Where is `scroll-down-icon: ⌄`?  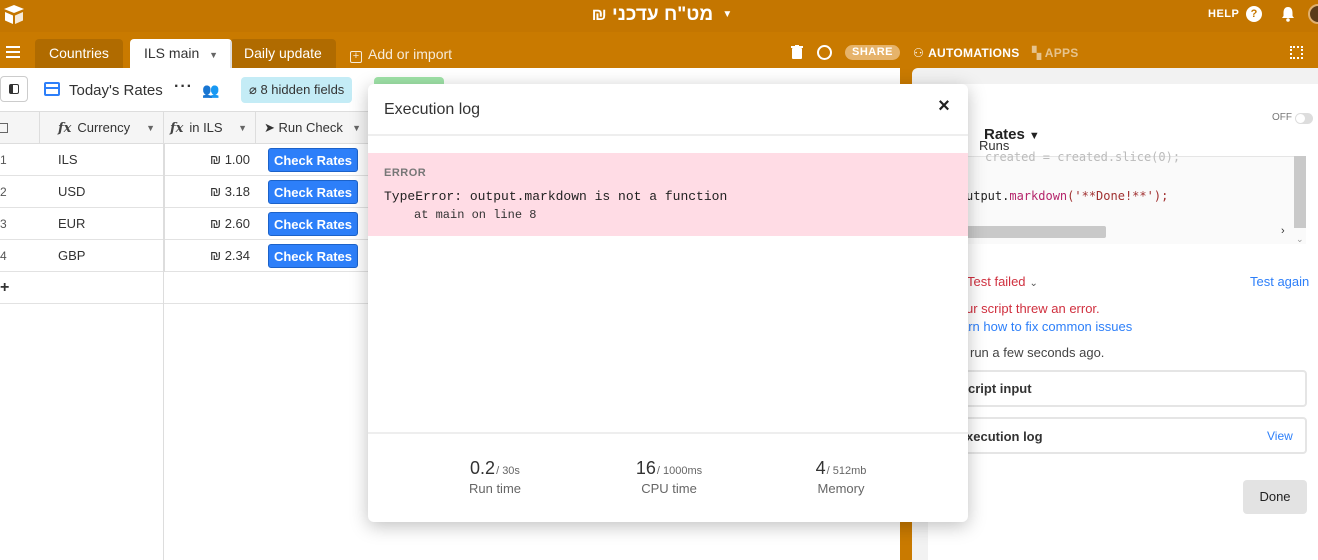
scroll-down-icon: ⌄ is located at coordinates (1300, 239).